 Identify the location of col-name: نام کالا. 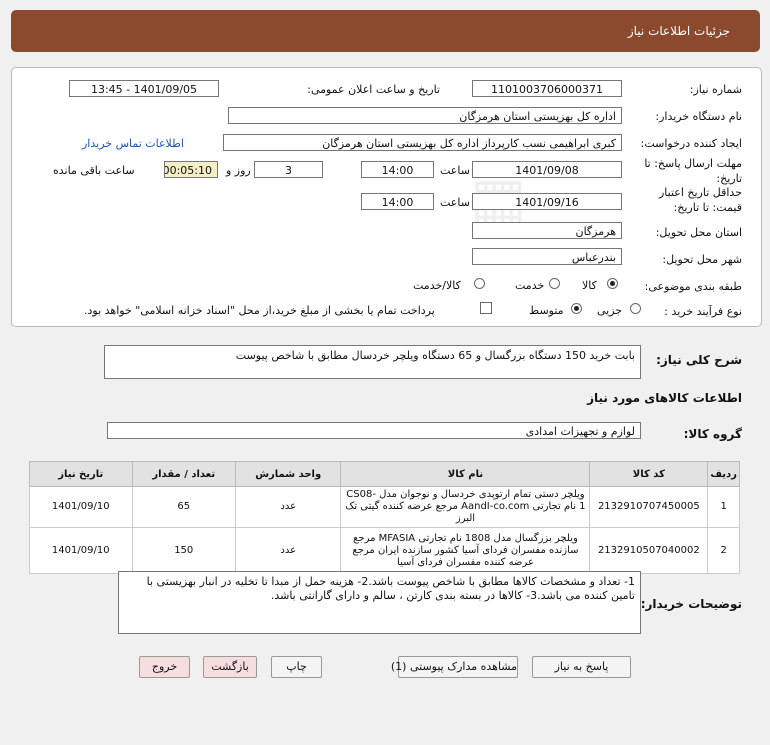
(465, 474).